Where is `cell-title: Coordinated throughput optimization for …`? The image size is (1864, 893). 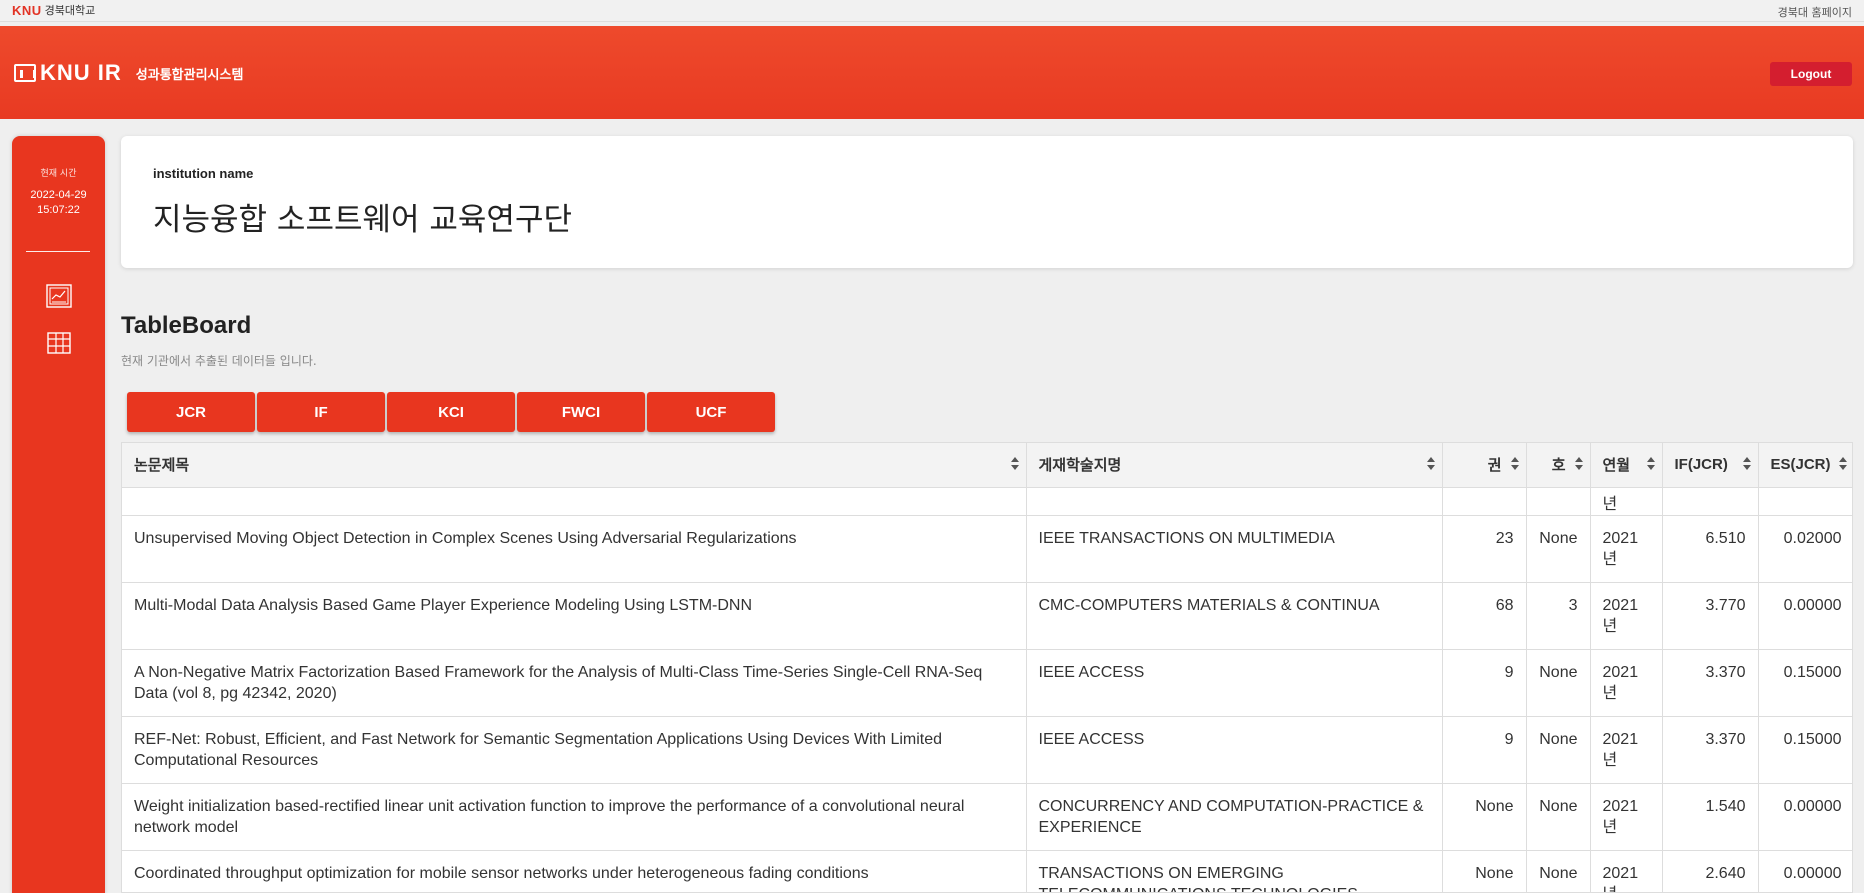 cell-title: Coordinated throughput optimization for … is located at coordinates (574, 871).